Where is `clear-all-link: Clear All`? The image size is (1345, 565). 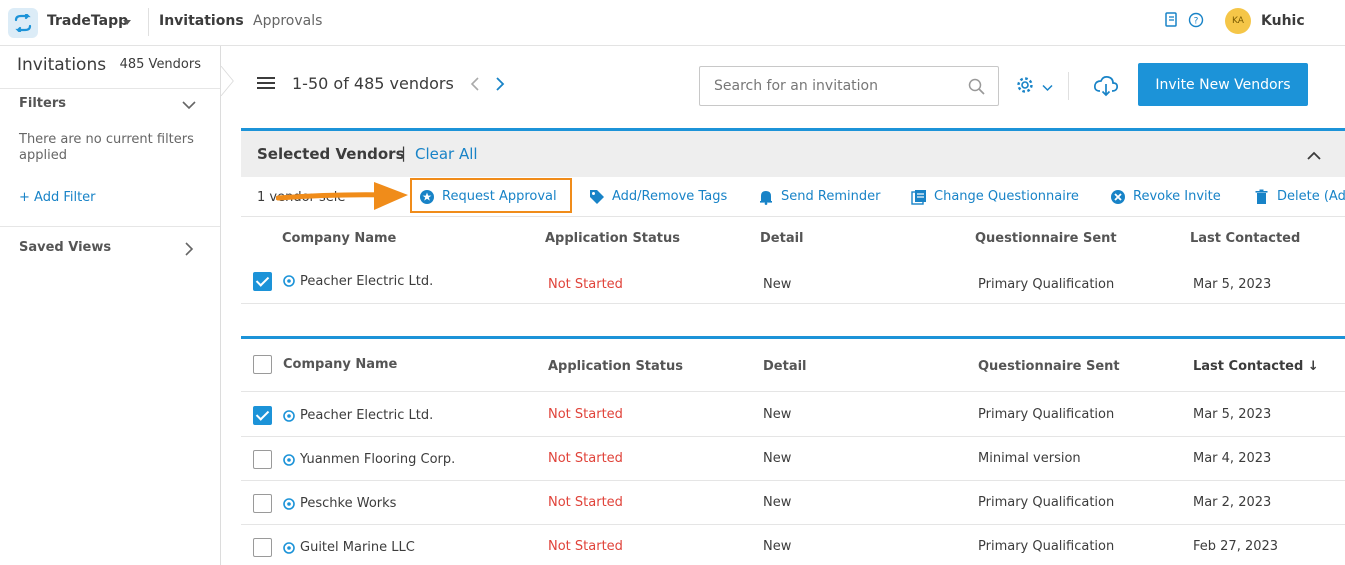
clear-all-link: Clear All is located at coordinates (446, 154).